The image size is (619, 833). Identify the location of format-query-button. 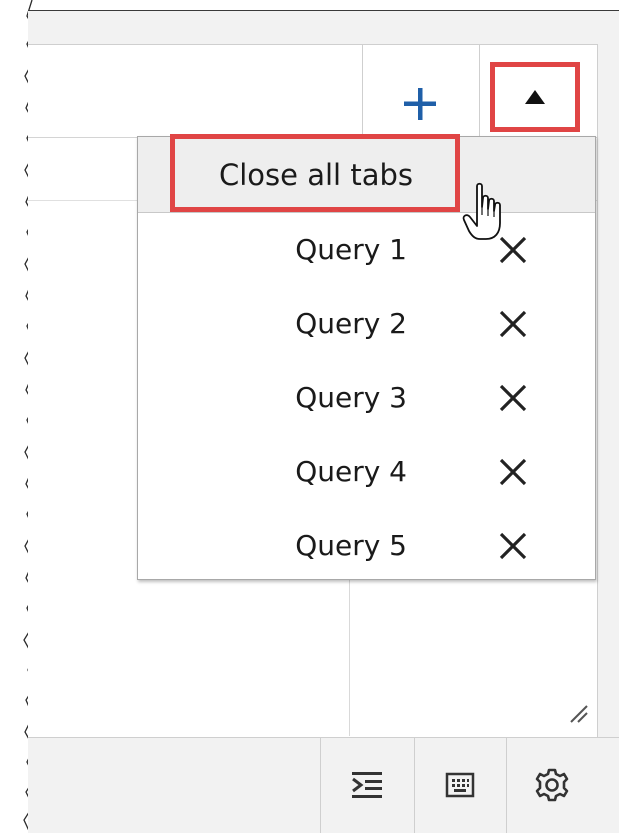
(367, 785).